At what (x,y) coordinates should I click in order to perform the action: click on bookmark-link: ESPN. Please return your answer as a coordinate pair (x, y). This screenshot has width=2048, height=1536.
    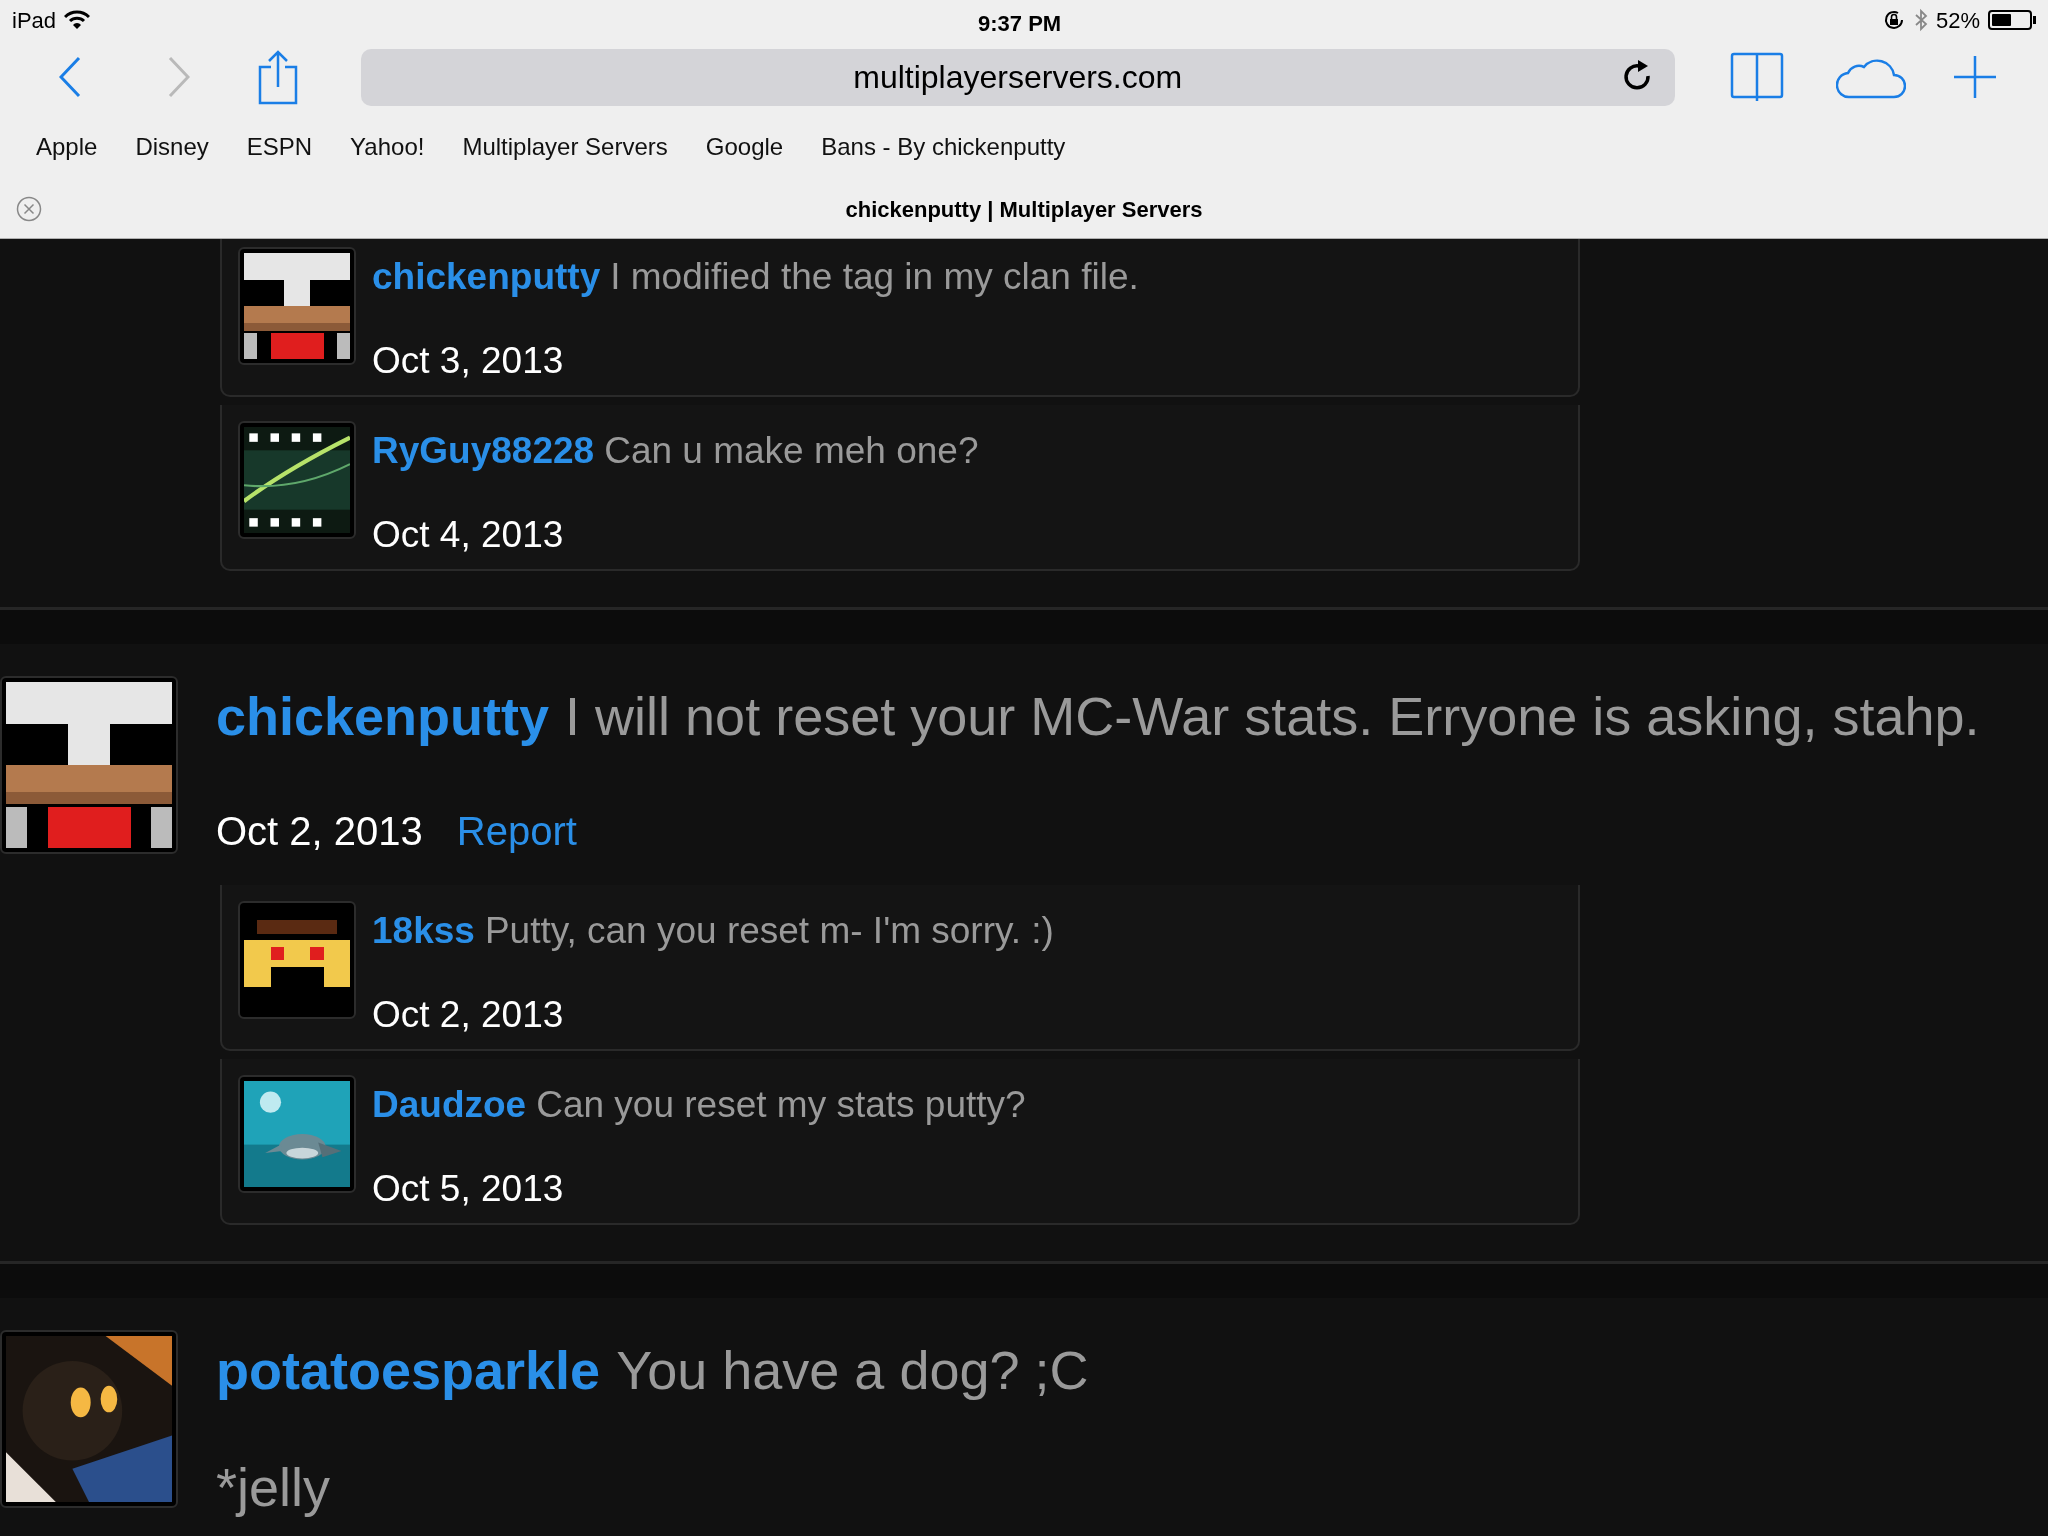
    Looking at the image, I should click on (279, 147).